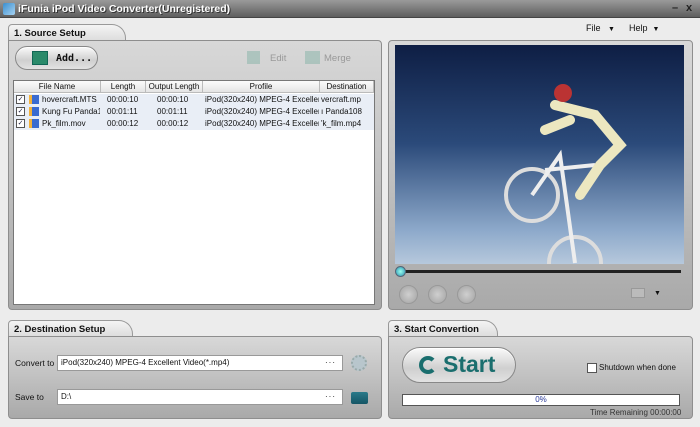  I want to click on refresh-icon, so click(428, 365).